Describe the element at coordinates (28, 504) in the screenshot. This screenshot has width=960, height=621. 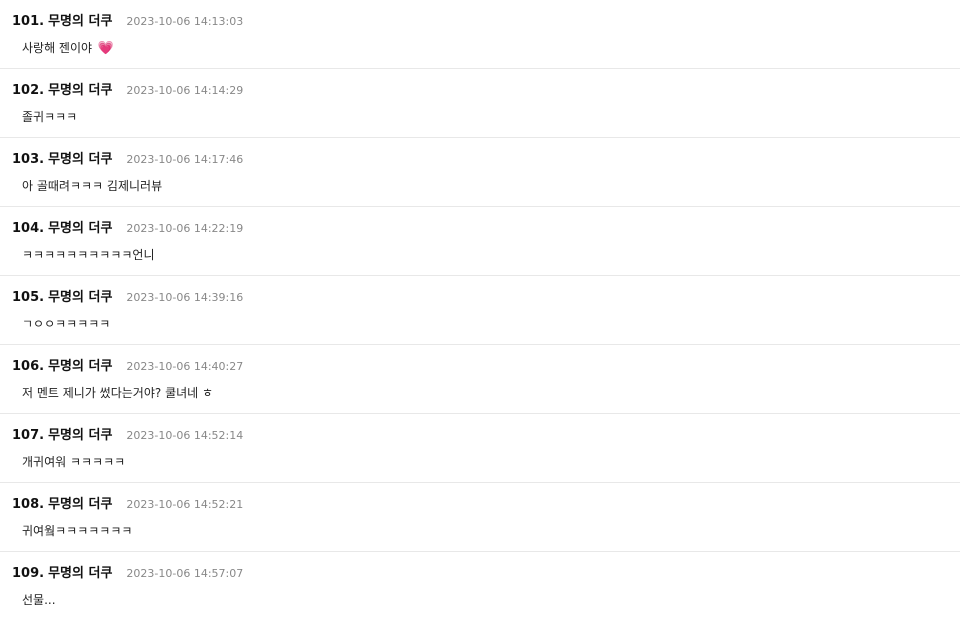
I see `comment-number: 108.` at that location.